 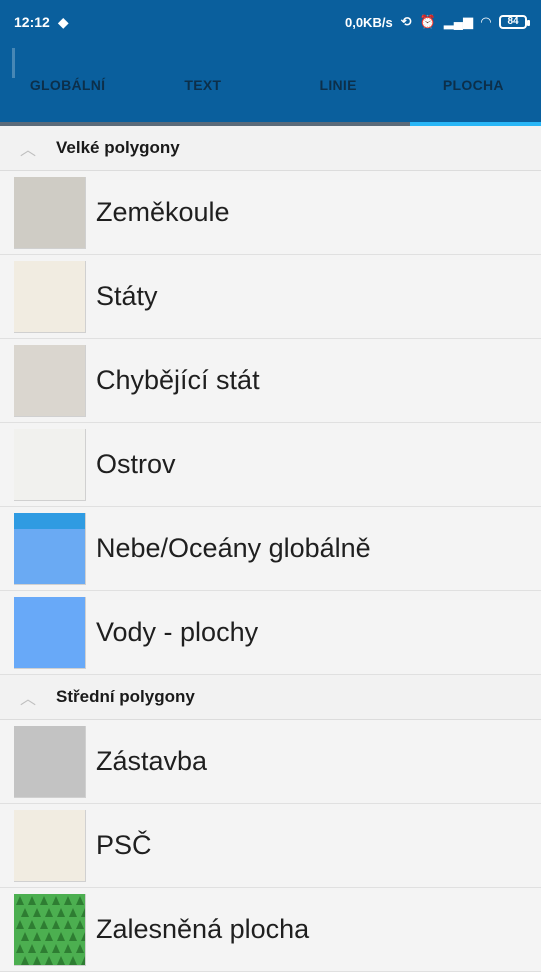 I want to click on item-label: PSČ, so click(x=124, y=845).